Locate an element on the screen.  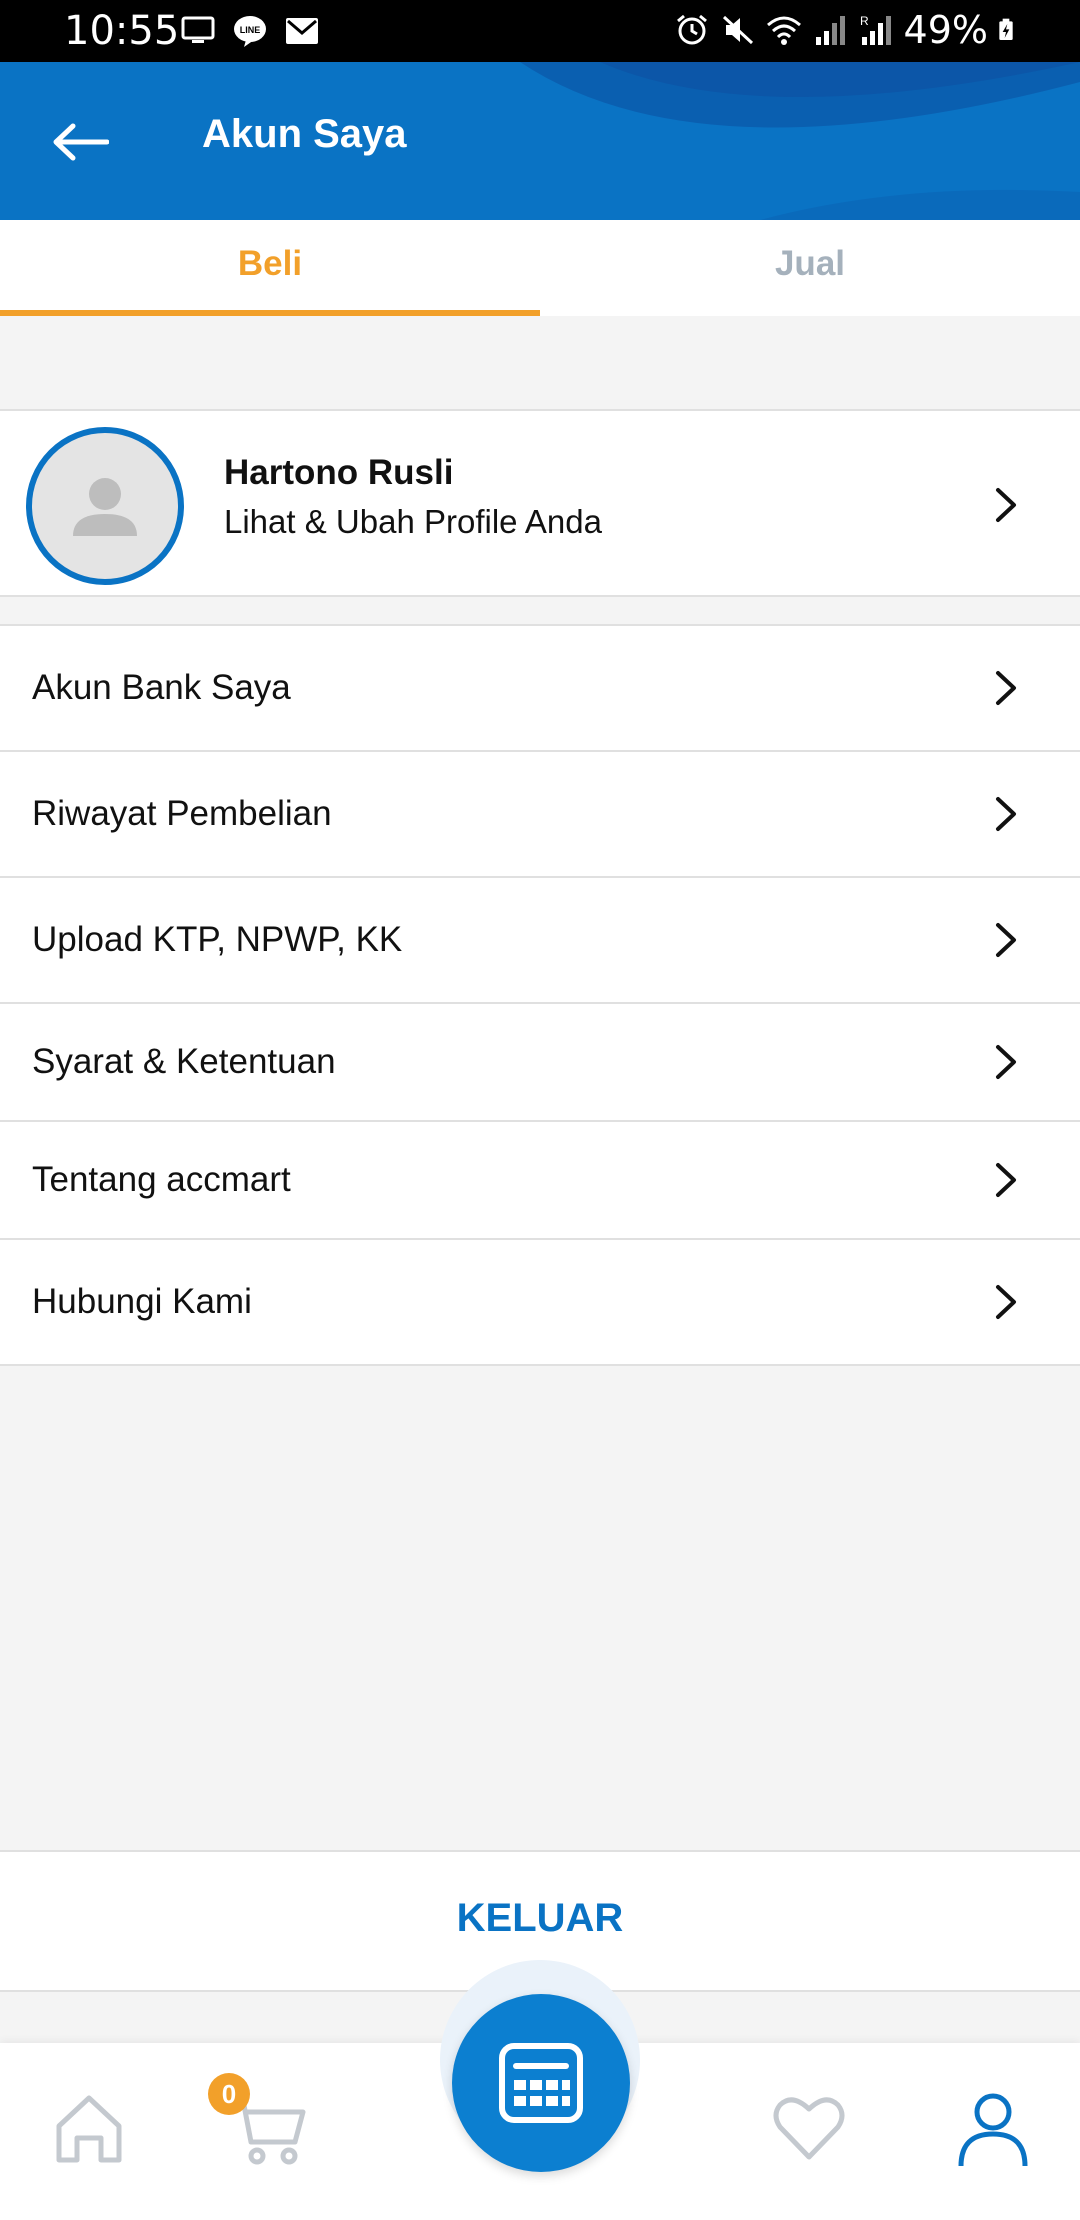
profile-row: Hartono Rusli Lihat & Ubah Profile Anda is located at coordinates (540, 503).